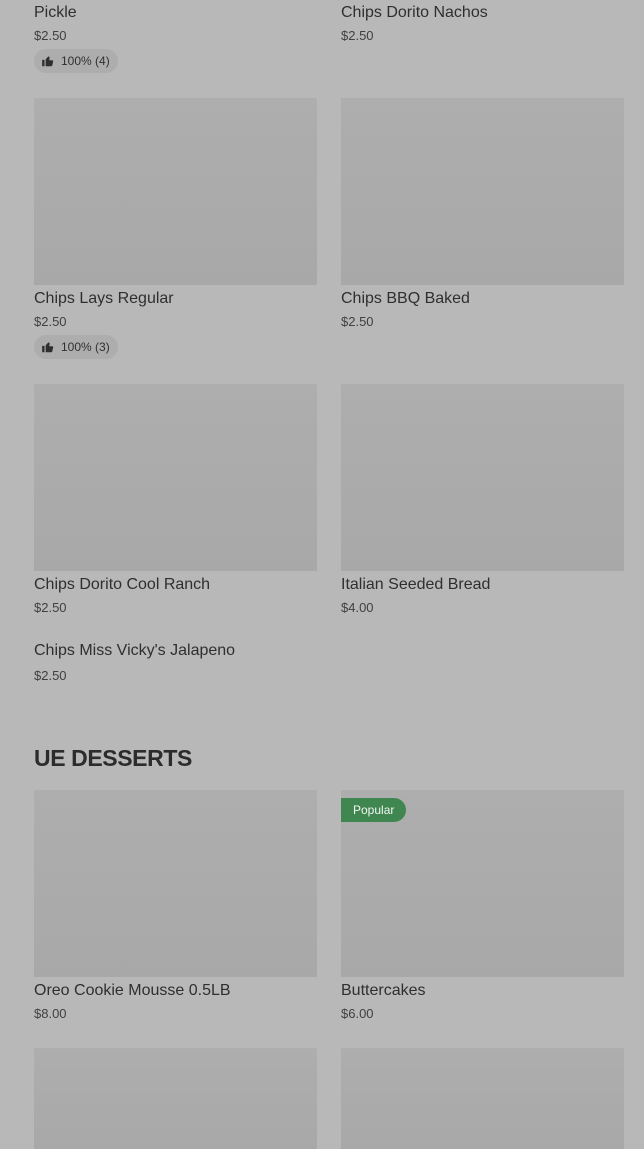 The image size is (644, 1149). I want to click on item-name: Pickle, so click(55, 12).